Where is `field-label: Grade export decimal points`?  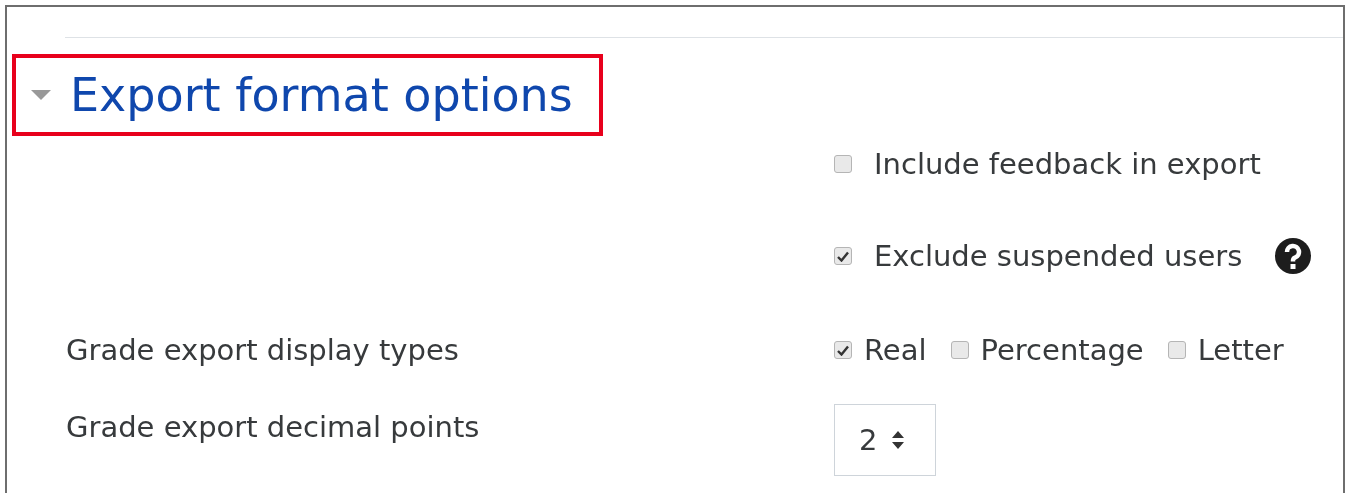 field-label: Grade export decimal points is located at coordinates (273, 427).